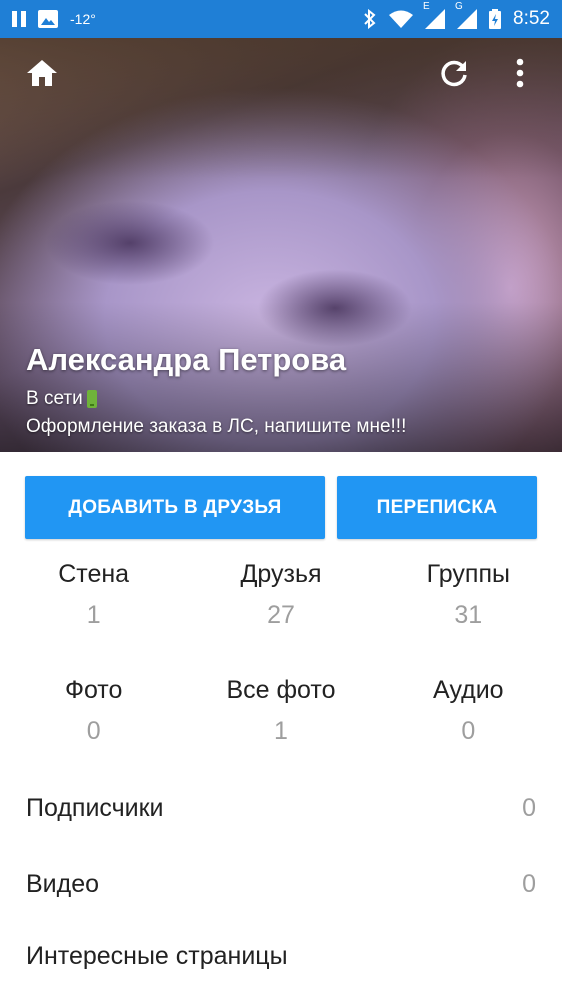 The width and height of the screenshot is (562, 1000). What do you see at coordinates (495, 19) in the screenshot?
I see `battery-charging-icon` at bounding box center [495, 19].